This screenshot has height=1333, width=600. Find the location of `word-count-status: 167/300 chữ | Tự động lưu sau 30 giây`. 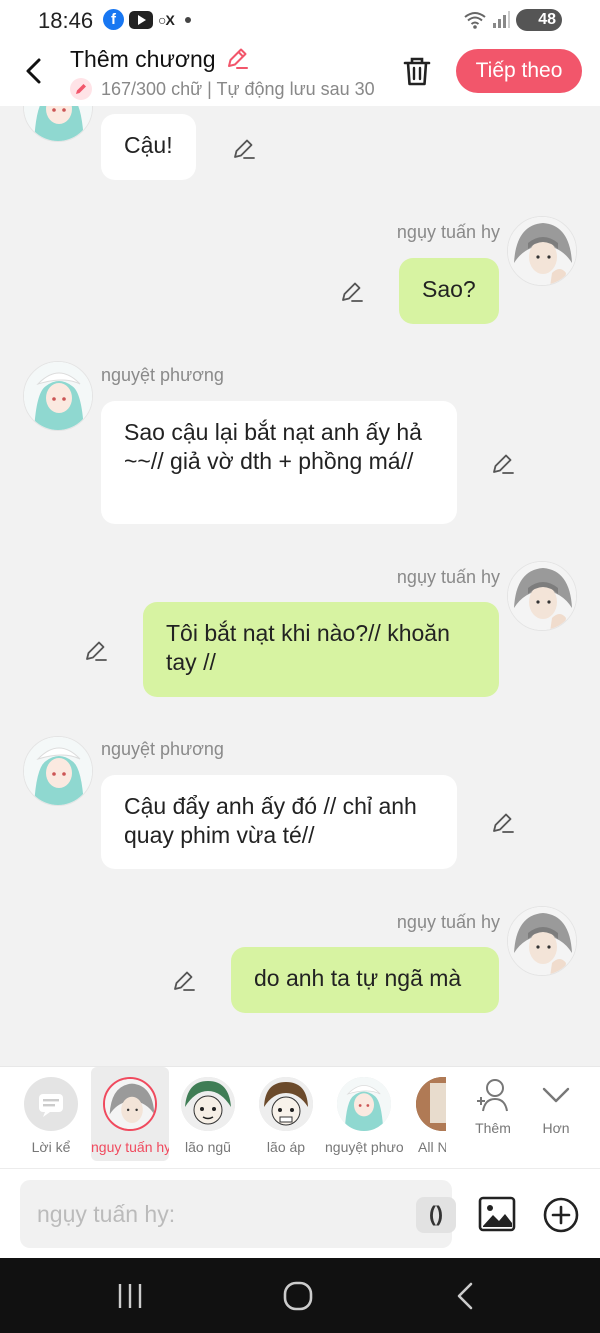

word-count-status: 167/300 chữ | Tự động lưu sau 30 giây is located at coordinates (223, 89).